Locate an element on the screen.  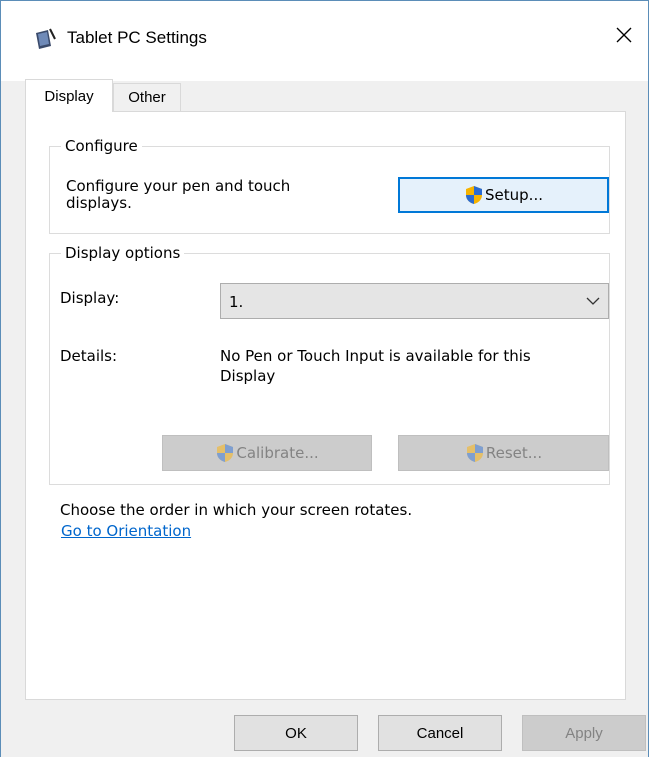
tab-other: Other is located at coordinates (147, 97).